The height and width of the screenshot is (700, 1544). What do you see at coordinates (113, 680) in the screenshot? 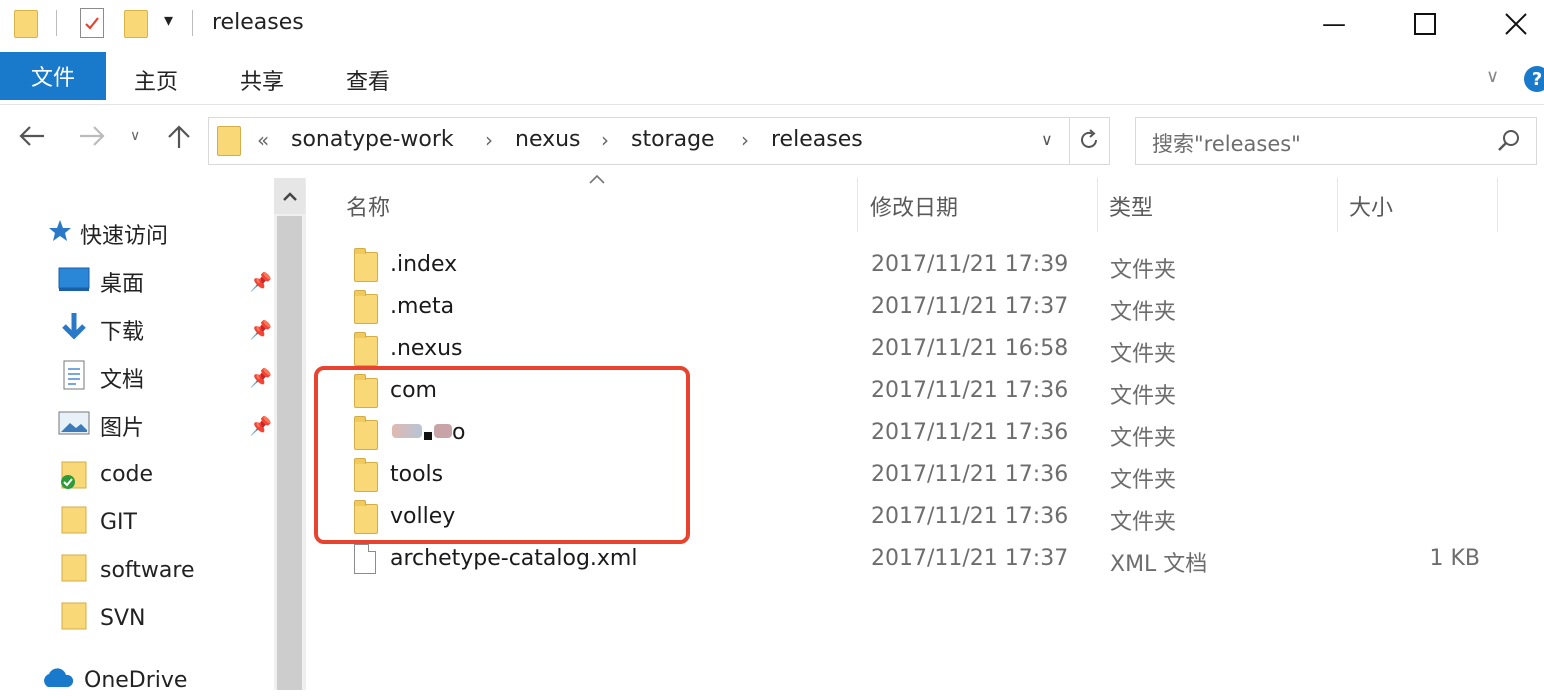
I see `nav-onedrive: OneDrive` at bounding box center [113, 680].